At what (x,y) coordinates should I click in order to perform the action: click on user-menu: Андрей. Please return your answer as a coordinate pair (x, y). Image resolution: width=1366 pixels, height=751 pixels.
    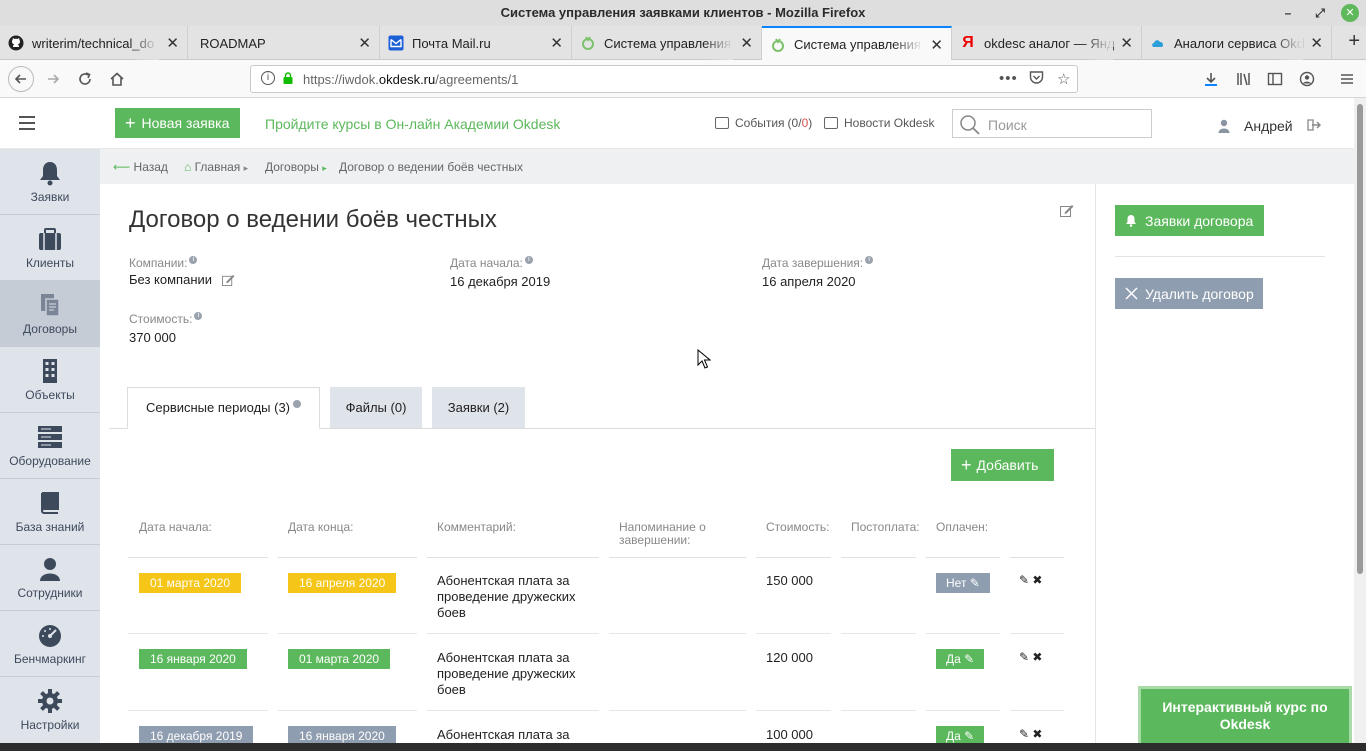
    Looking at the image, I should click on (1269, 126).